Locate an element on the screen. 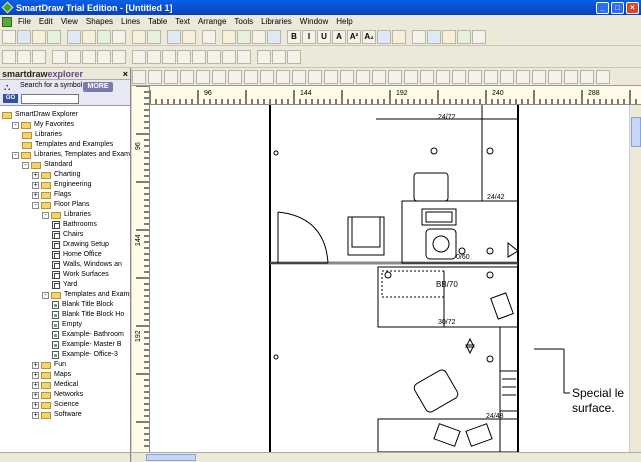 The width and height of the screenshot is (641, 462). close-button: × is located at coordinates (632, 7).